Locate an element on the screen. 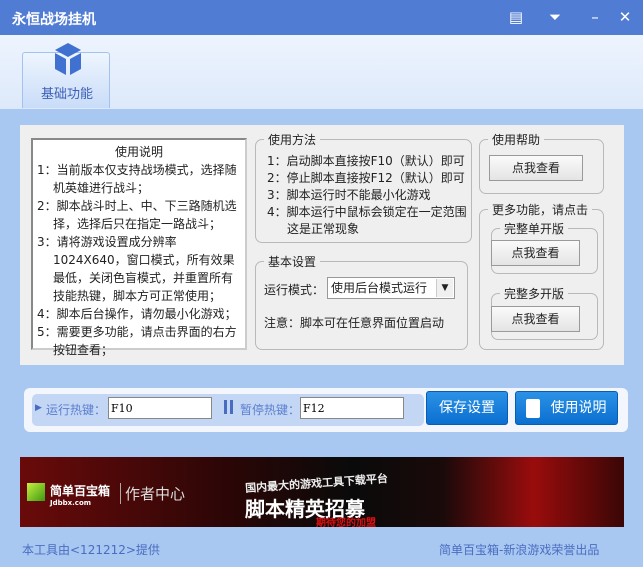  menu-dropdown-icon: ⏷ is located at coordinates (555, 17).